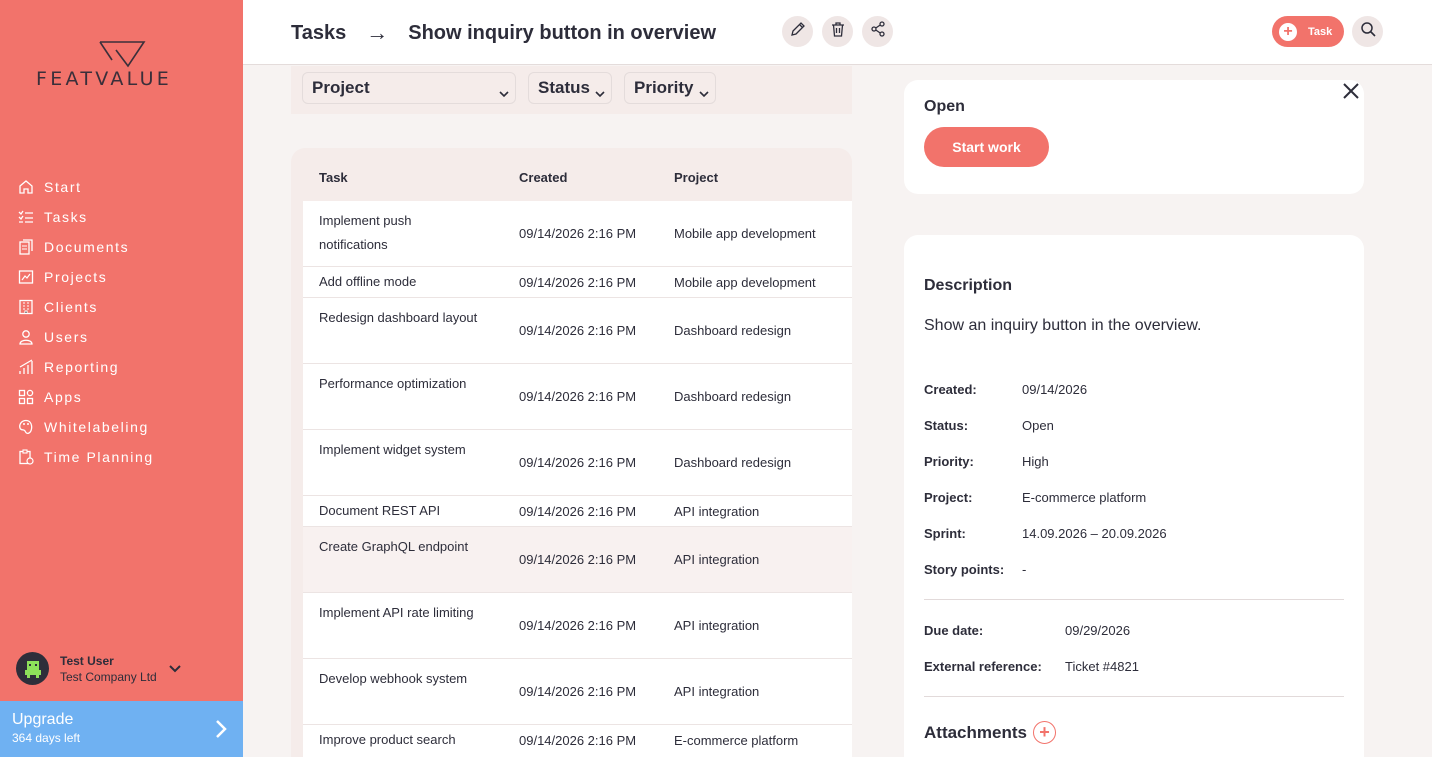  What do you see at coordinates (380, 510) in the screenshot?
I see `task-cell: Document REST API` at bounding box center [380, 510].